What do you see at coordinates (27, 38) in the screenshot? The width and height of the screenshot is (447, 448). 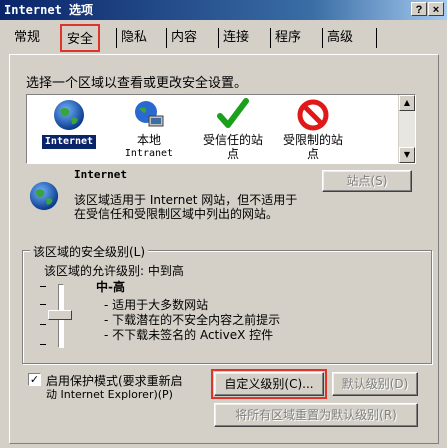 I see `tab-general: 常规` at bounding box center [27, 38].